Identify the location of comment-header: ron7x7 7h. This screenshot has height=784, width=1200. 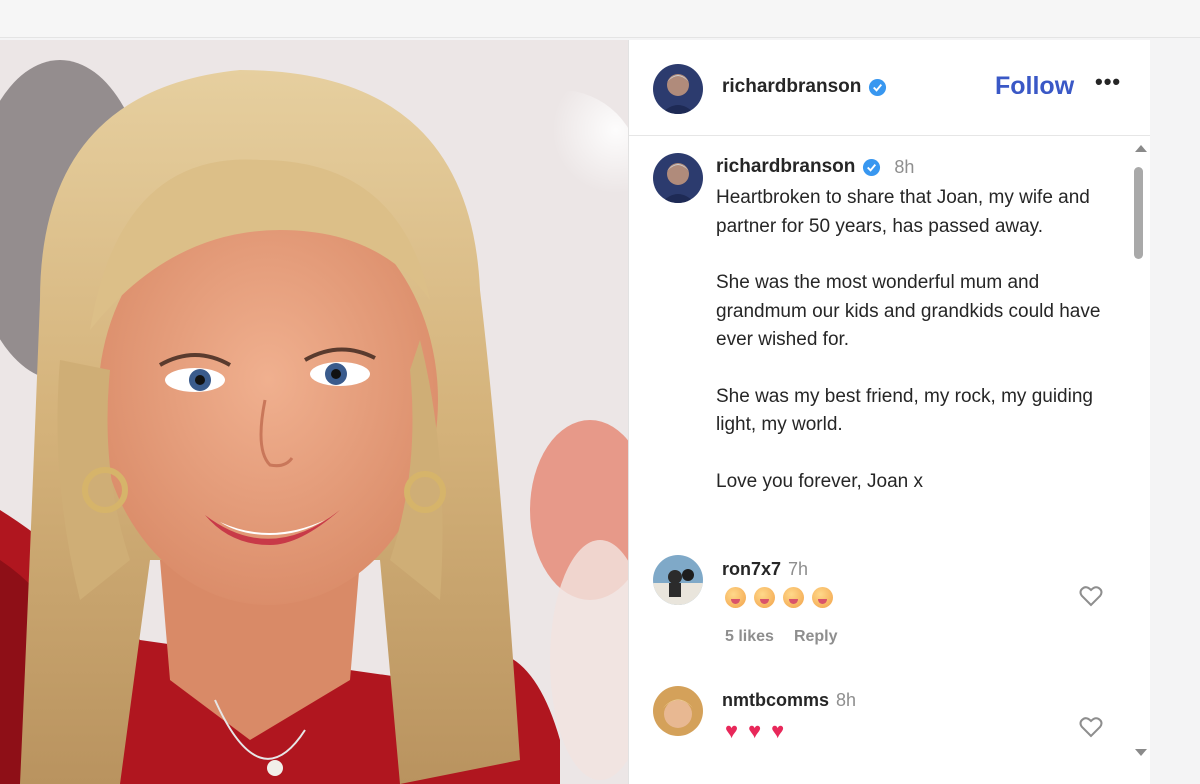
(765, 569).